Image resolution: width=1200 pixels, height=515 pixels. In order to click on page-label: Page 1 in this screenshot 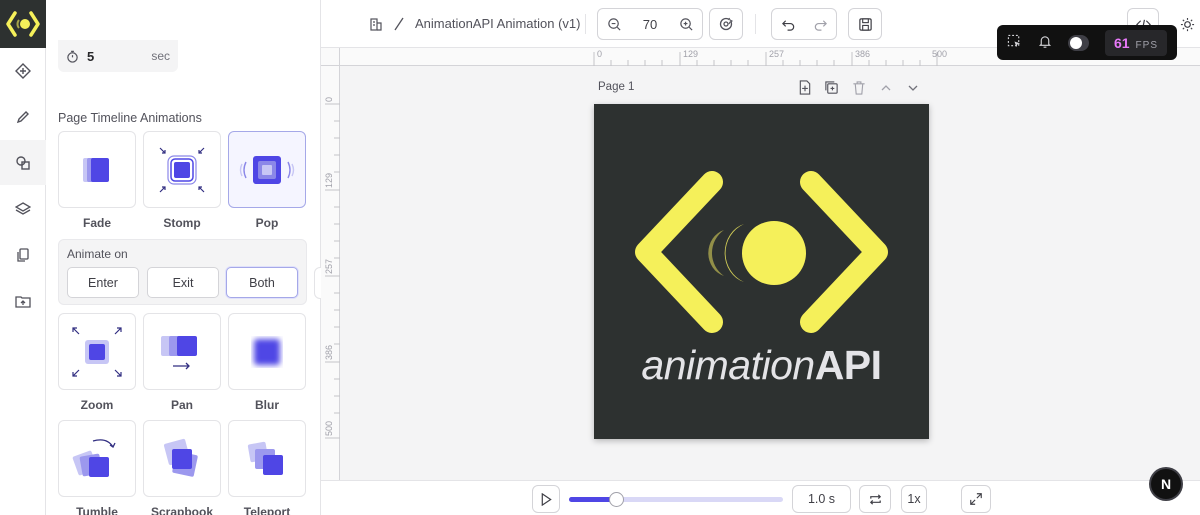, I will do `click(616, 87)`.